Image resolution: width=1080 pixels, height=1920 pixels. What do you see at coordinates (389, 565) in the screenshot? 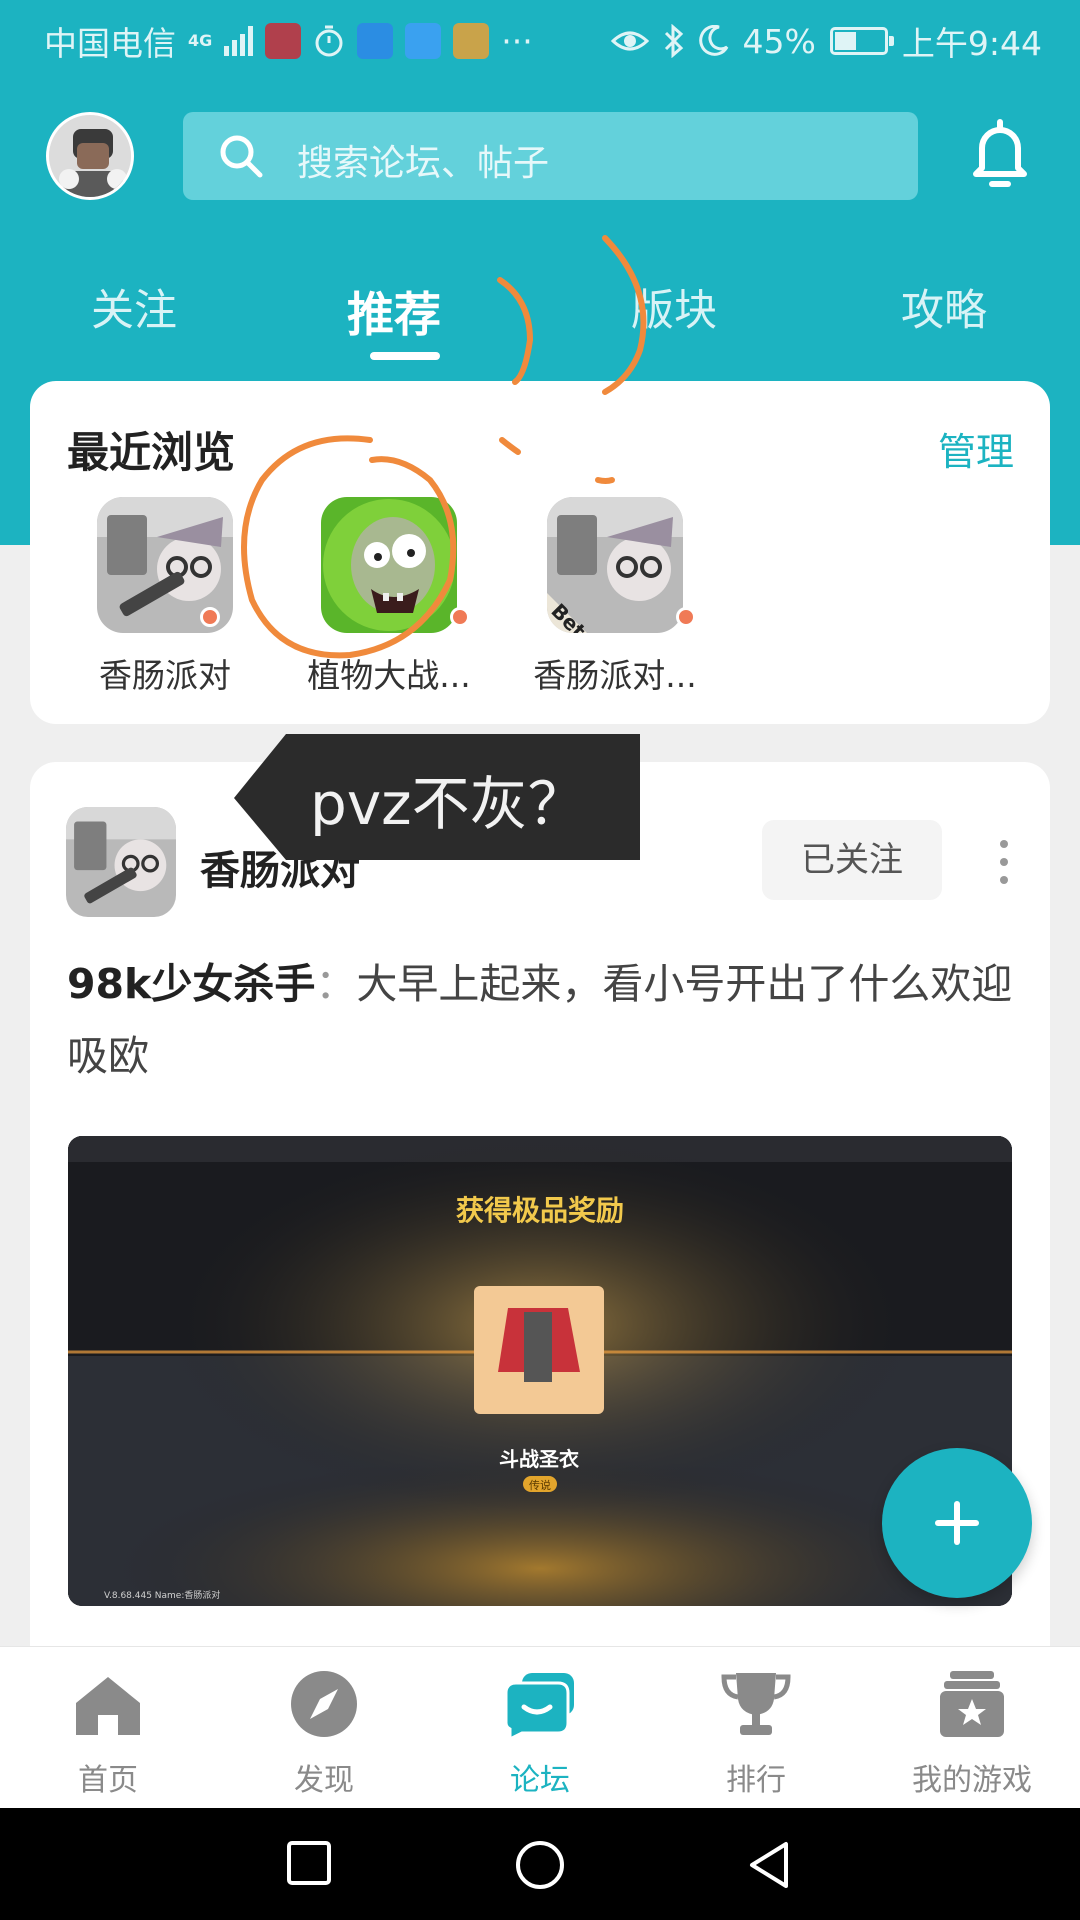
I see `plants-vs-zombies-icon` at bounding box center [389, 565].